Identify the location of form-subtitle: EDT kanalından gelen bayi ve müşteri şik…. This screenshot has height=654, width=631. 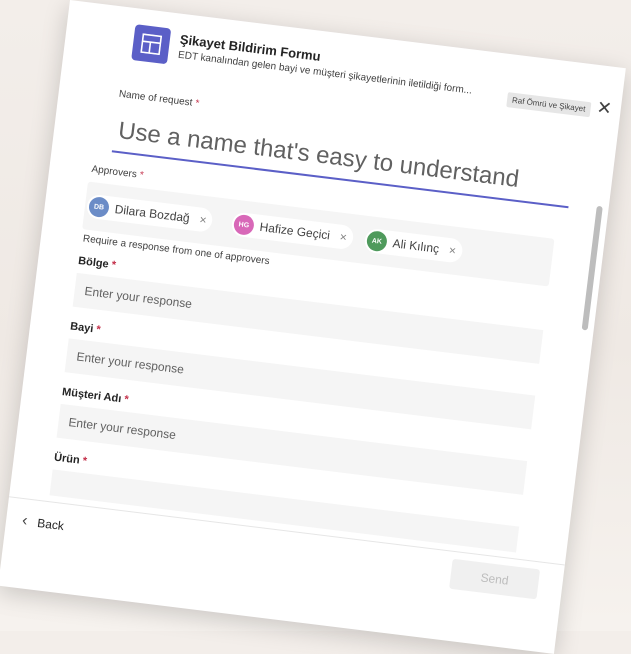
(325, 73).